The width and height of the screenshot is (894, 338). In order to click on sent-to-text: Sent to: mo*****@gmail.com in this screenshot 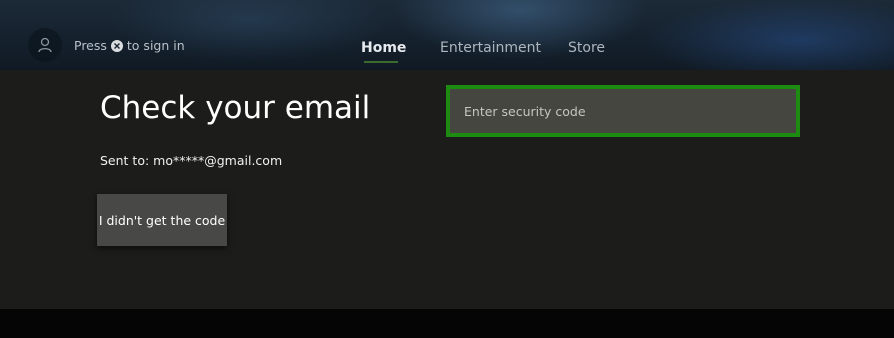, I will do `click(191, 160)`.